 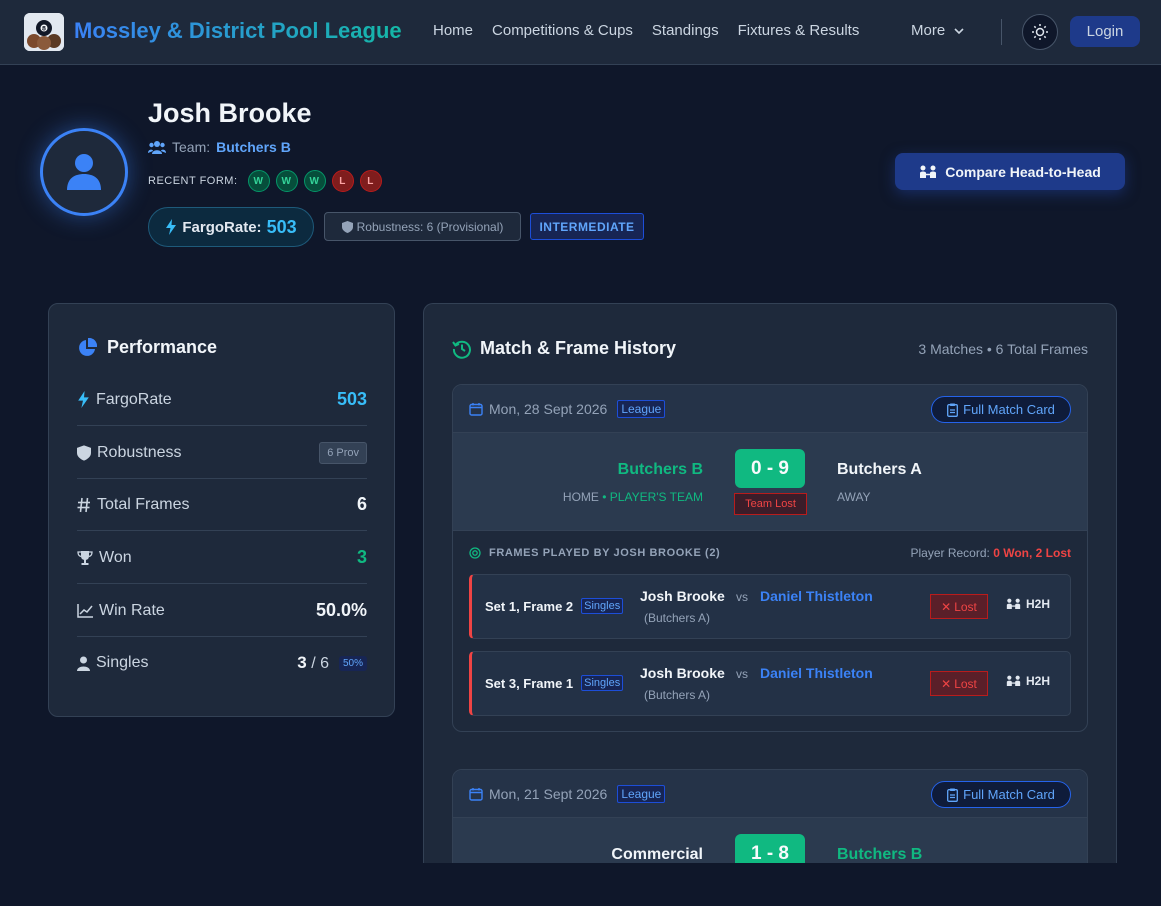 I want to click on trophy-icon, so click(x=85, y=557).